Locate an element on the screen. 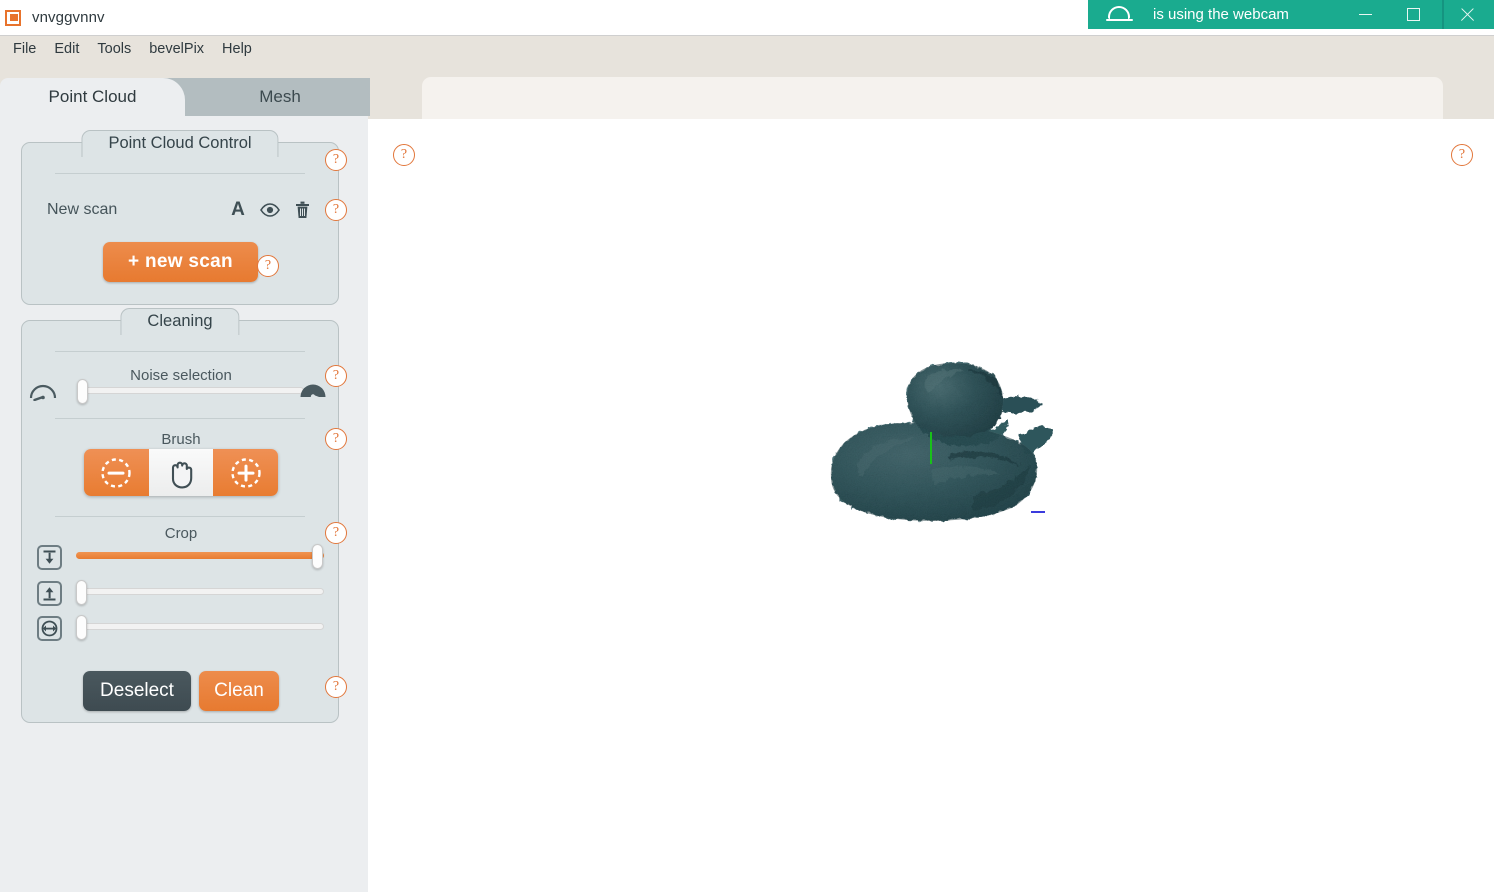  scan-name-label: New scan is located at coordinates (82, 209).